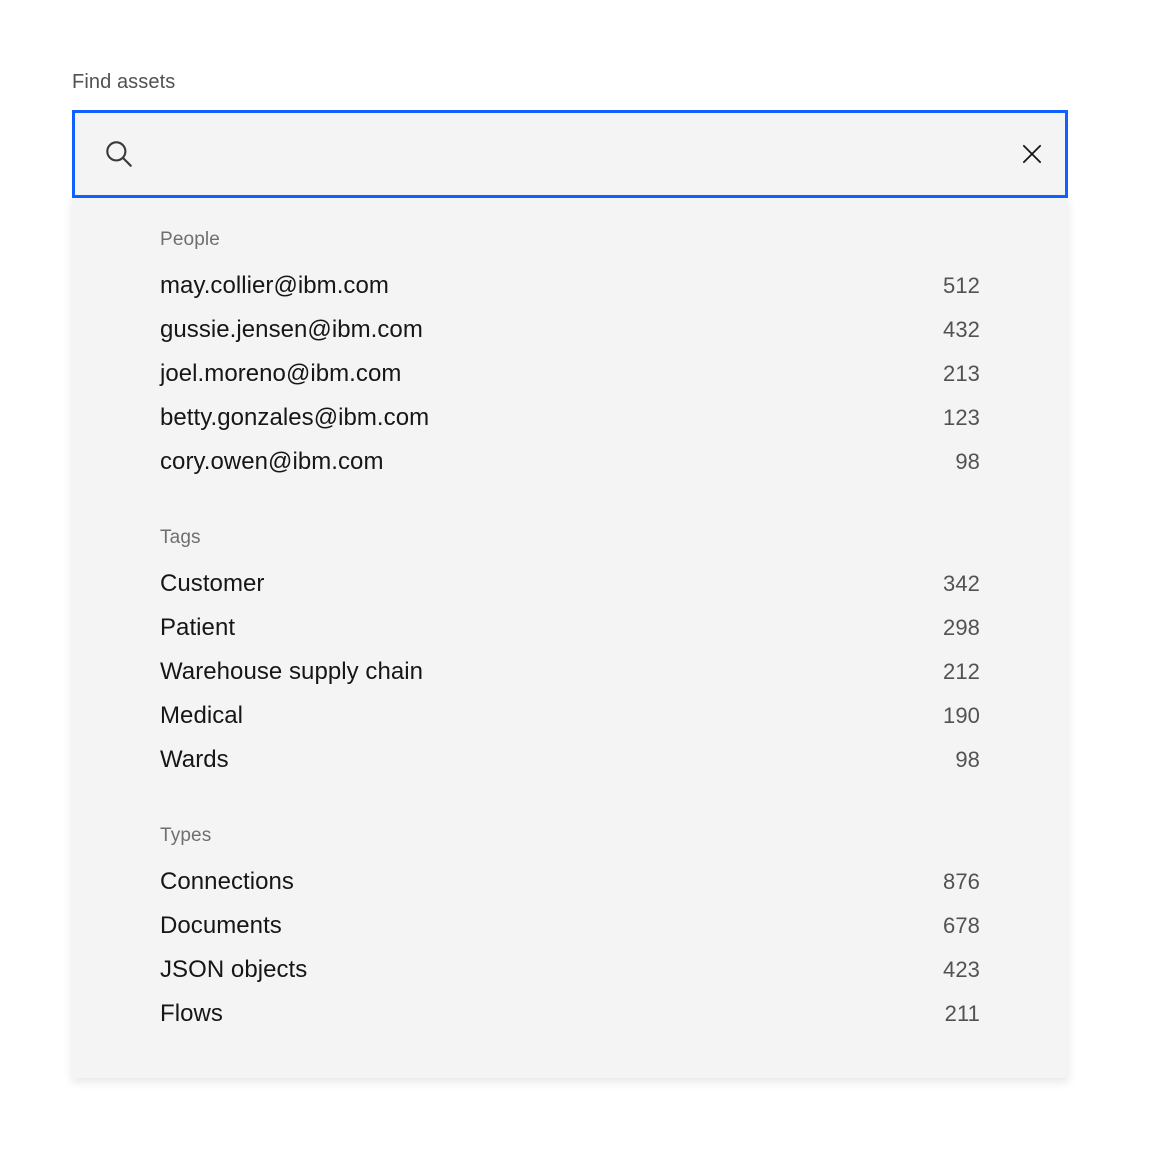 The height and width of the screenshot is (1176, 1152). Describe the element at coordinates (570, 1014) in the screenshot. I see `list-item: Flows 211` at that location.